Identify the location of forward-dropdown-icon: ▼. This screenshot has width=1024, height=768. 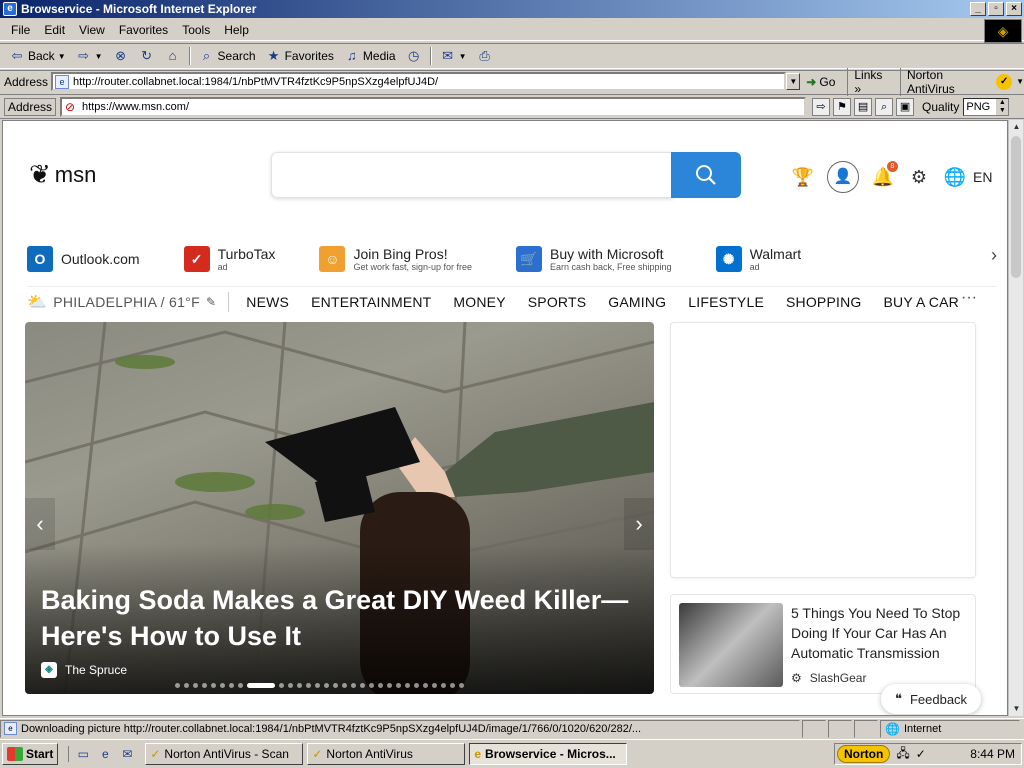
(99, 56).